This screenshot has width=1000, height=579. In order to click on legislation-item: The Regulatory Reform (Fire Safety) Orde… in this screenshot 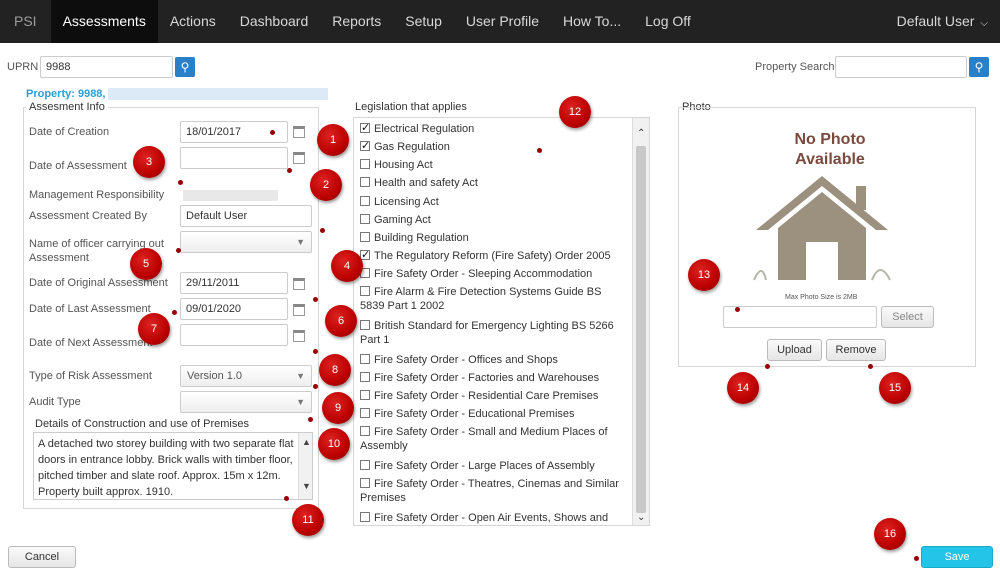, I will do `click(490, 255)`.